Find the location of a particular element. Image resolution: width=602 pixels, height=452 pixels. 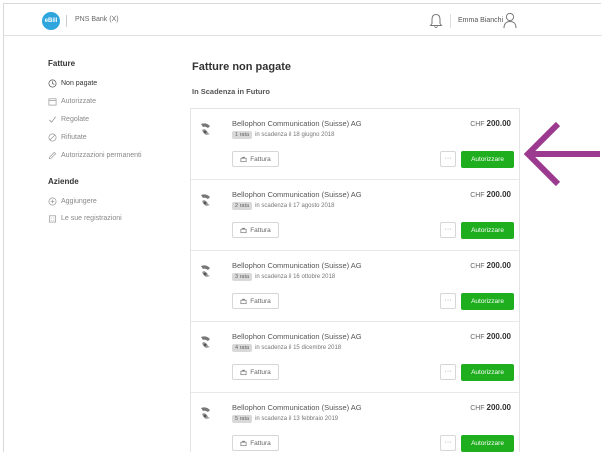

sidebar-item-label: Non pagate is located at coordinates (79, 83).